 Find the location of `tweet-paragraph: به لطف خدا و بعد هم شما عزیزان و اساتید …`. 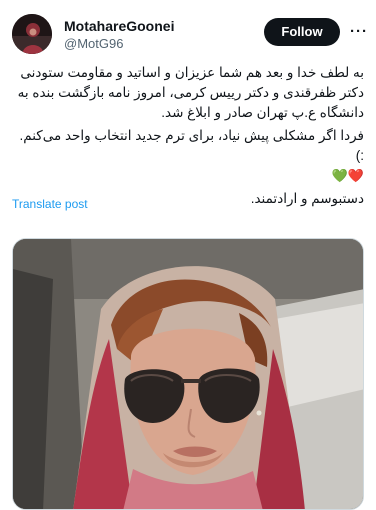

tweet-paragraph: به لطف خدا و بعد هم شما عزیزان و اساتید … is located at coordinates (190, 92).